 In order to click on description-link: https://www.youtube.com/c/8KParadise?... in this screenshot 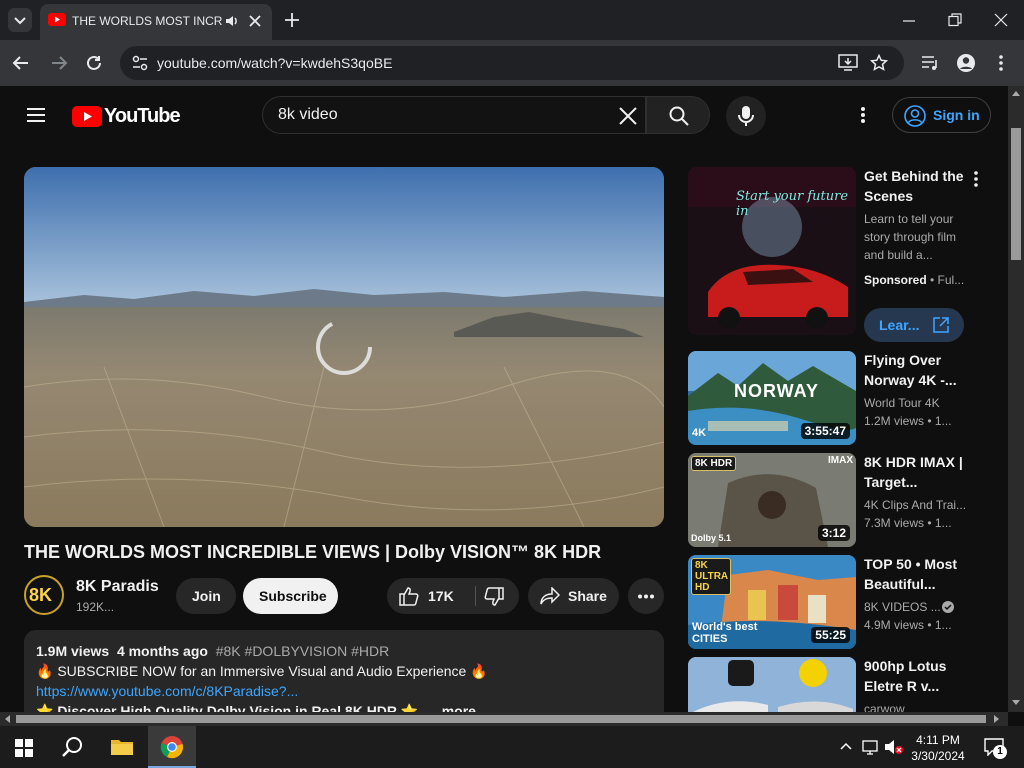, I will do `click(167, 691)`.